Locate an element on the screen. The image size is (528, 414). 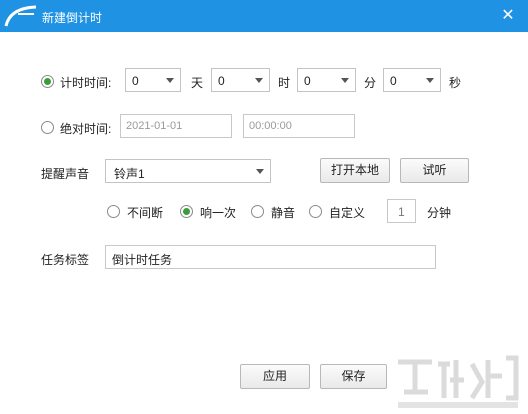
seconds-select: 0 is located at coordinates (412, 80).